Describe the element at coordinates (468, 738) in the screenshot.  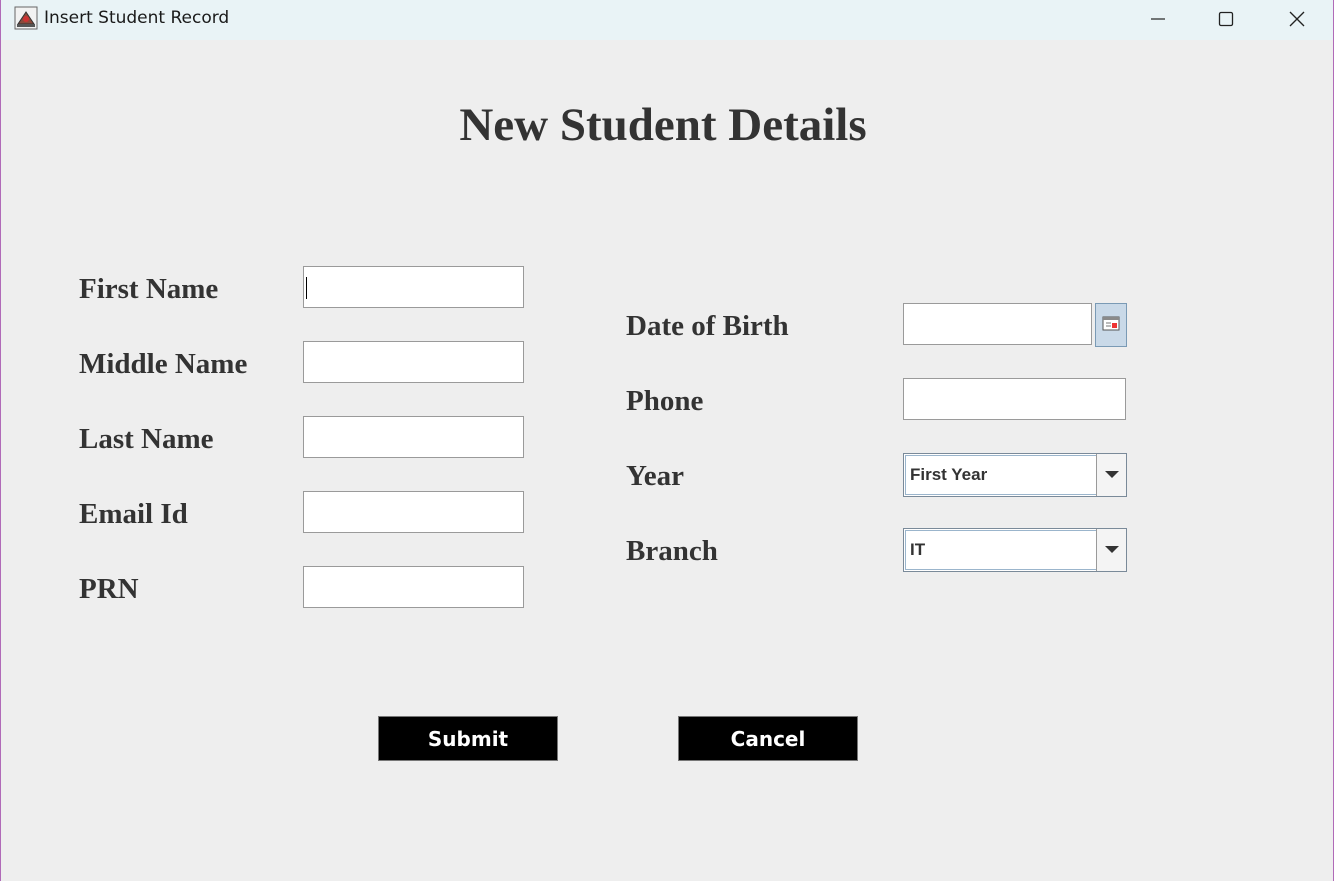
I see `submit-button: Submit` at that location.